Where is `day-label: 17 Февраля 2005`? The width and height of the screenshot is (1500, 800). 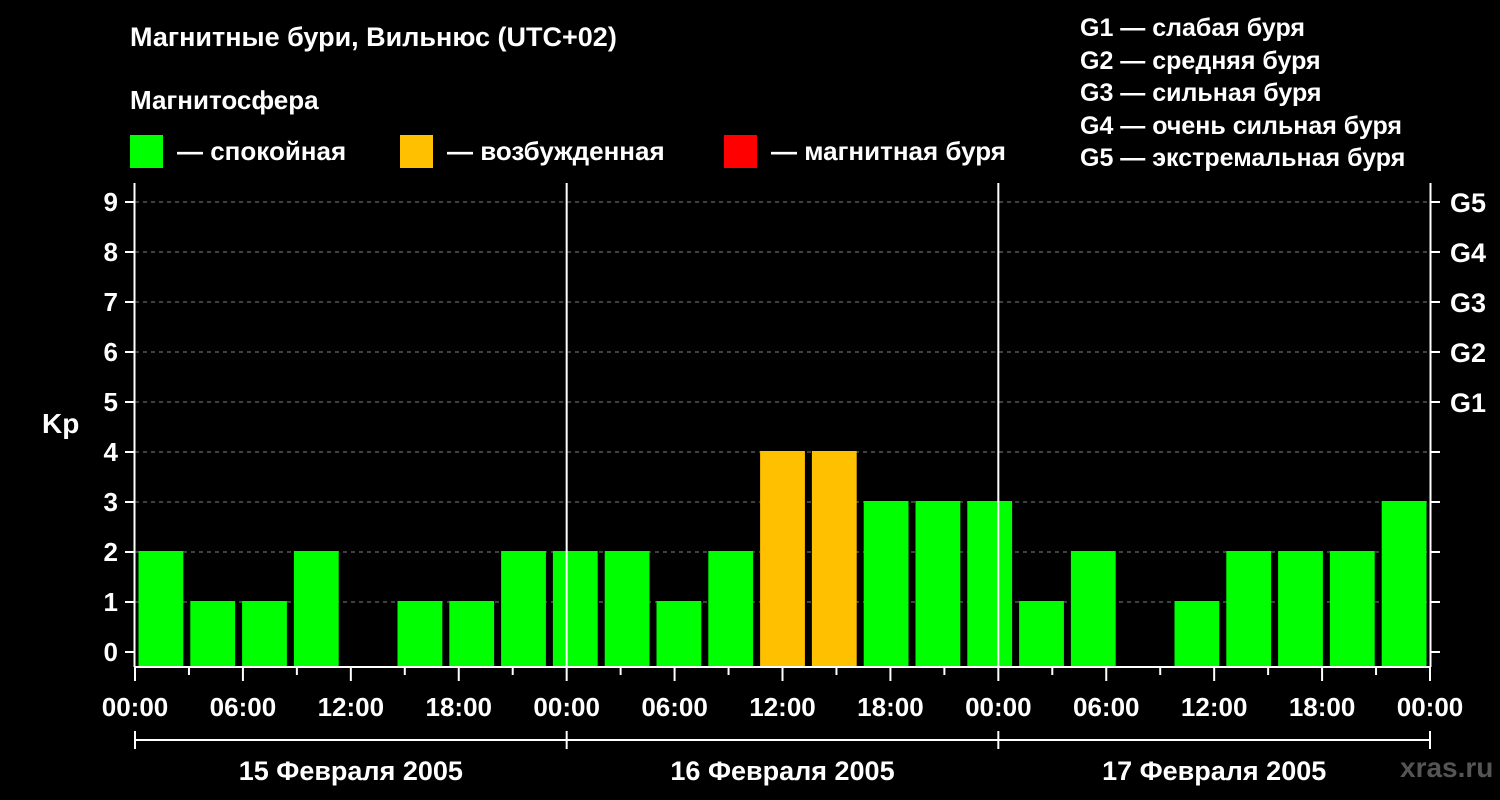
day-label: 17 Февраля 2005 is located at coordinates (1214, 771).